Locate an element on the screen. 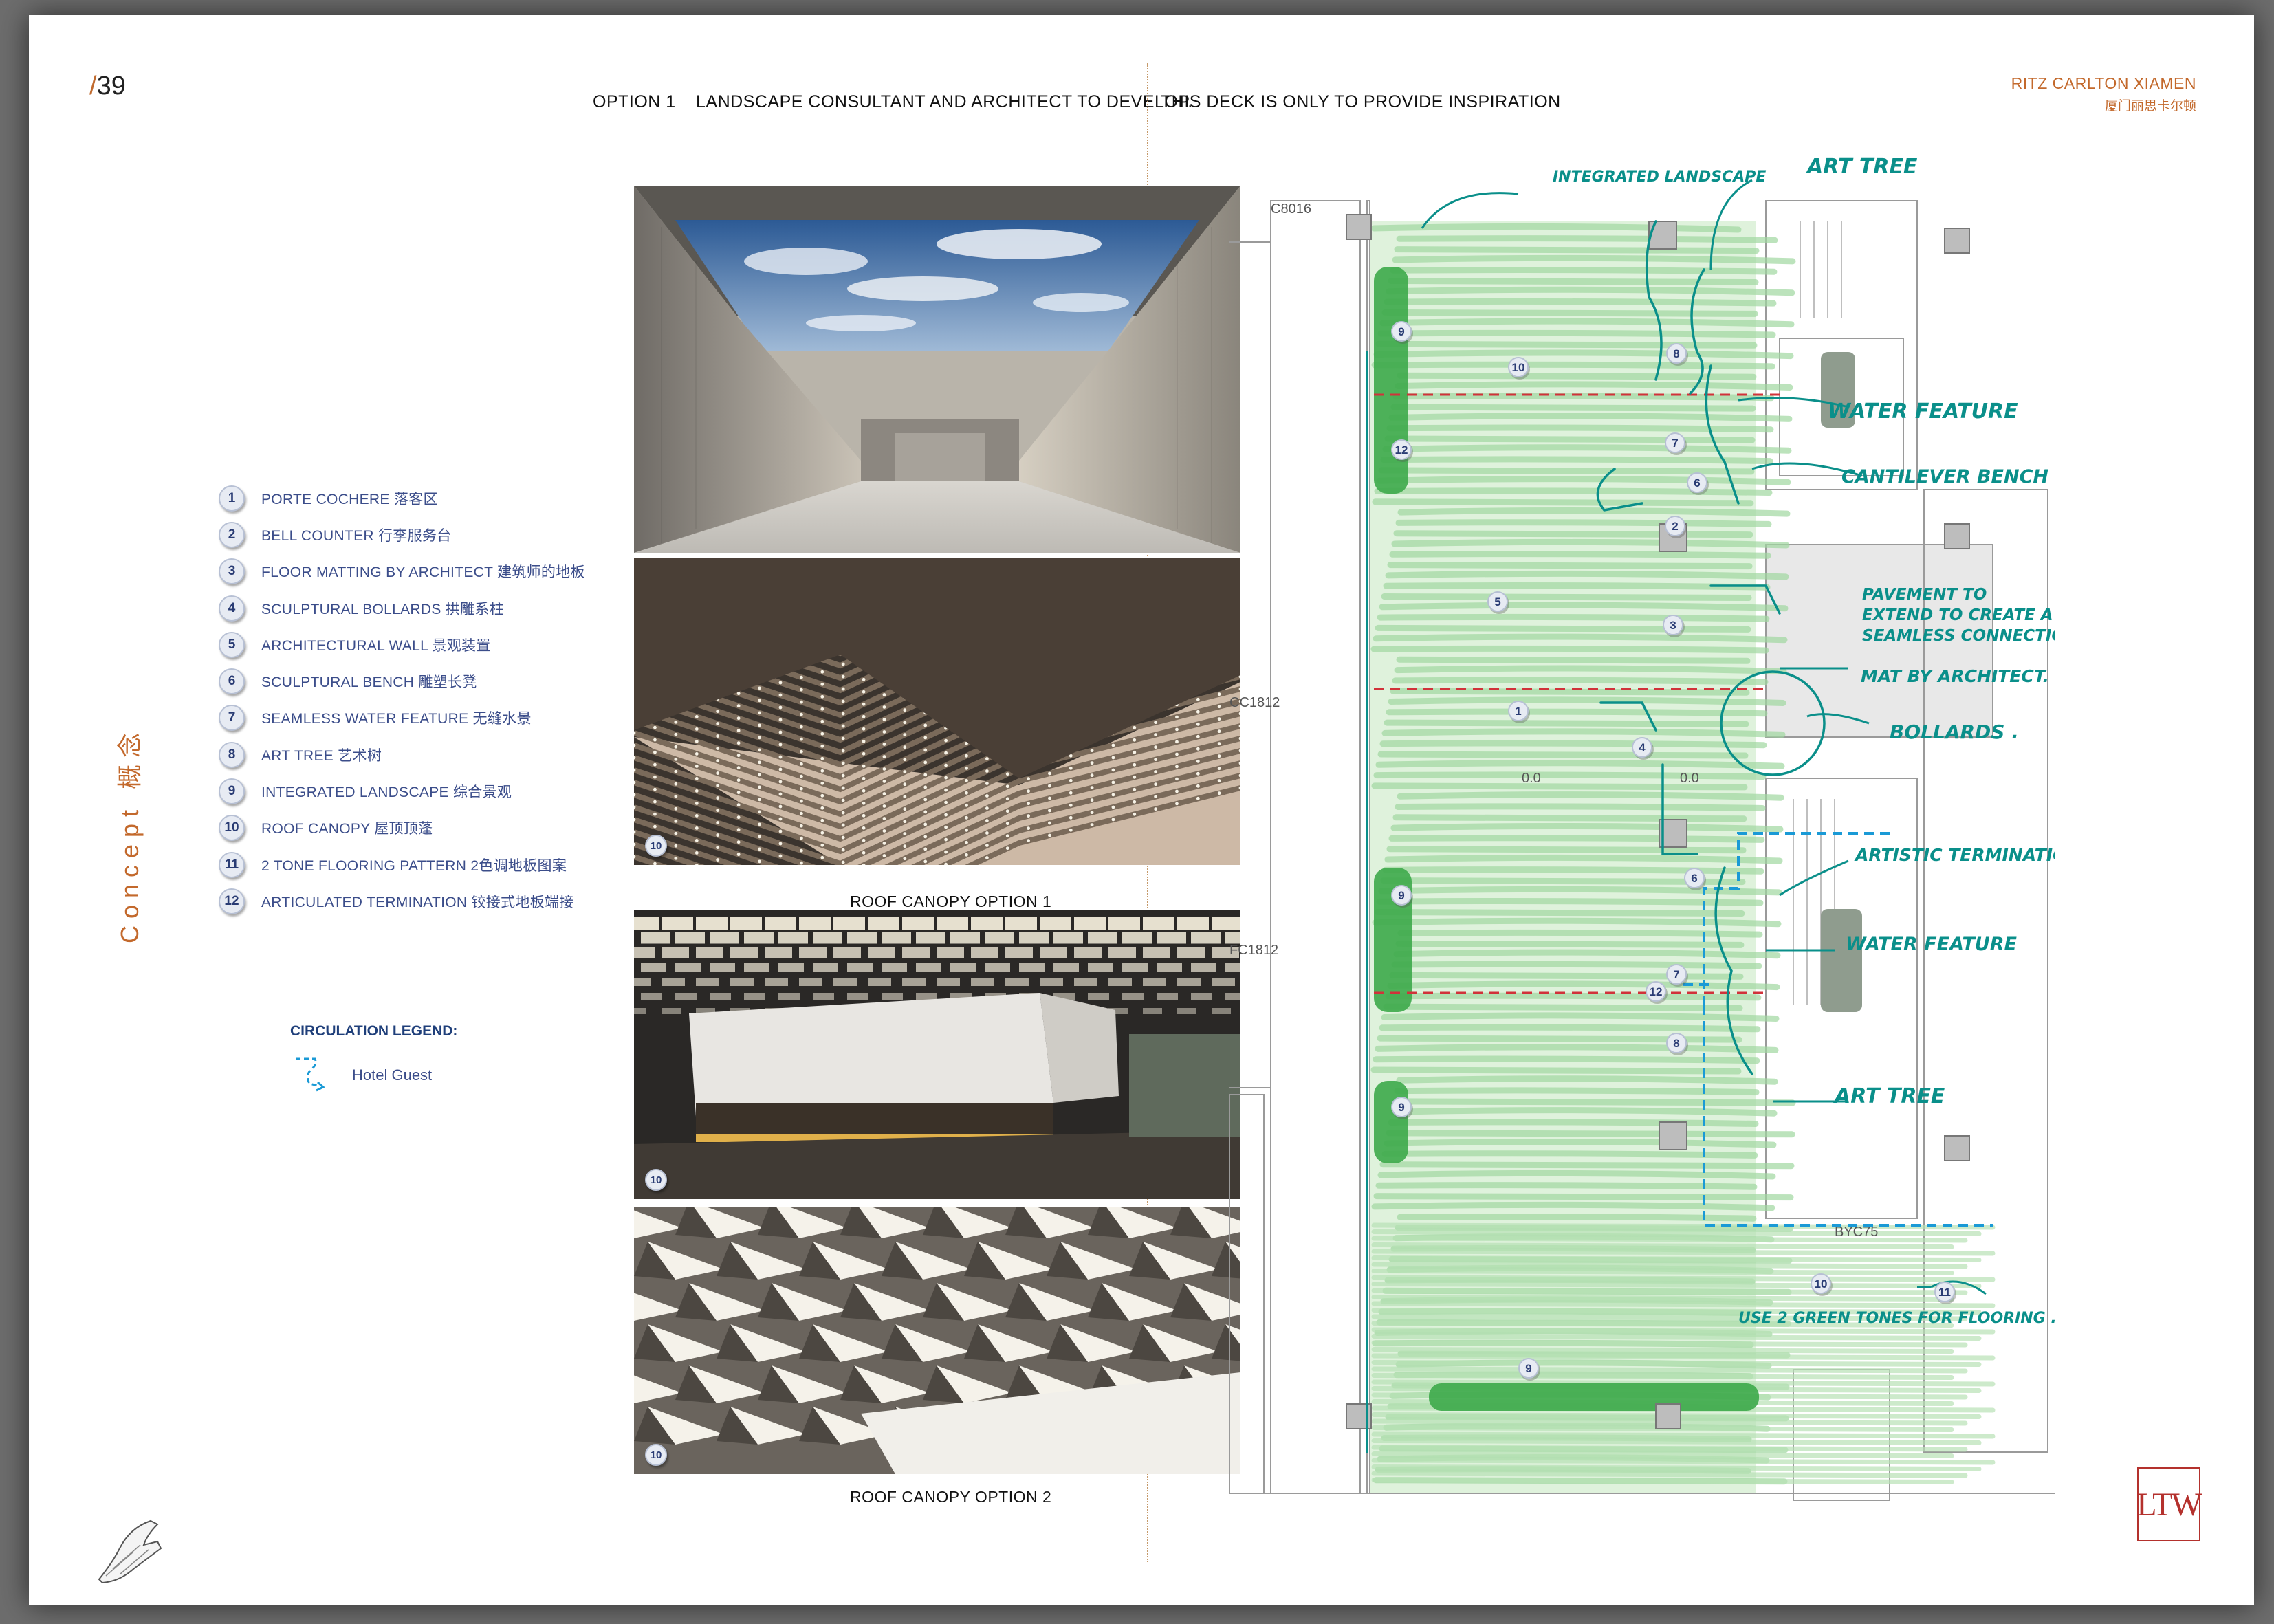  annotation-bollards: BOLLARDS . is located at coordinates (1954, 732).